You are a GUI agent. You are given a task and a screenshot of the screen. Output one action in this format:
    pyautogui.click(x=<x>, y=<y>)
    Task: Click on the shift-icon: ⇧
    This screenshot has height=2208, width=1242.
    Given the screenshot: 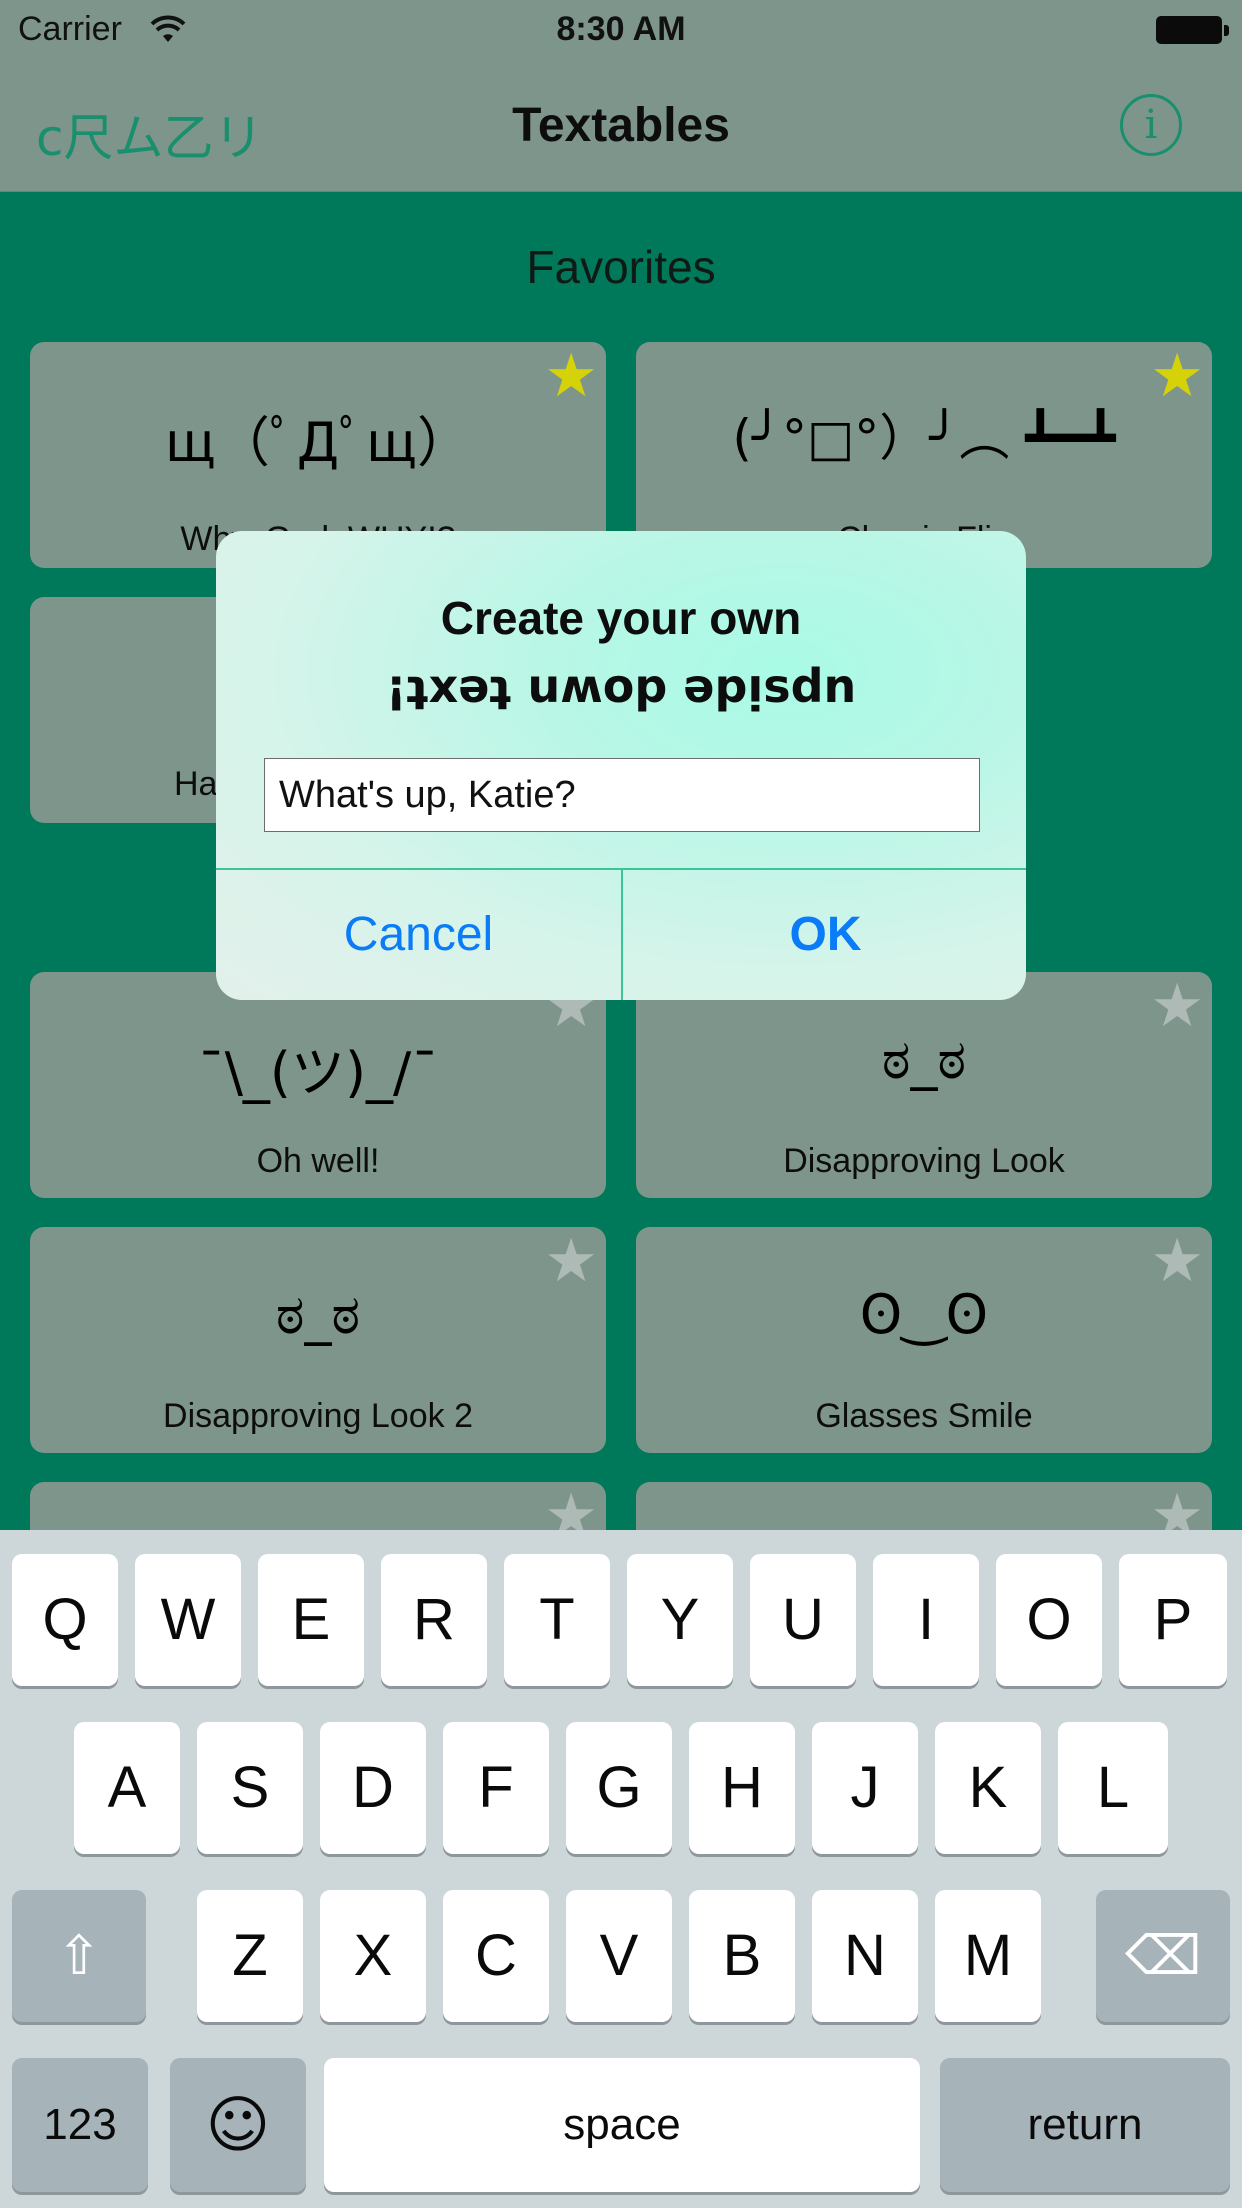 What is the action you would take?
    pyautogui.click(x=79, y=1956)
    